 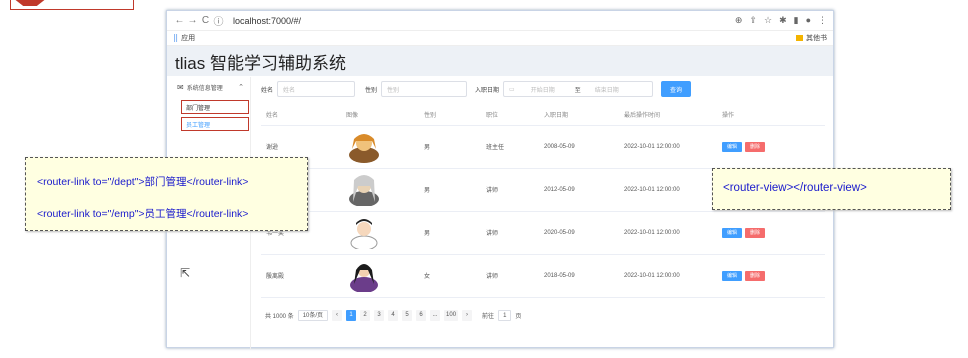 I want to click on total-count: 共 1000 条, so click(x=279, y=316).